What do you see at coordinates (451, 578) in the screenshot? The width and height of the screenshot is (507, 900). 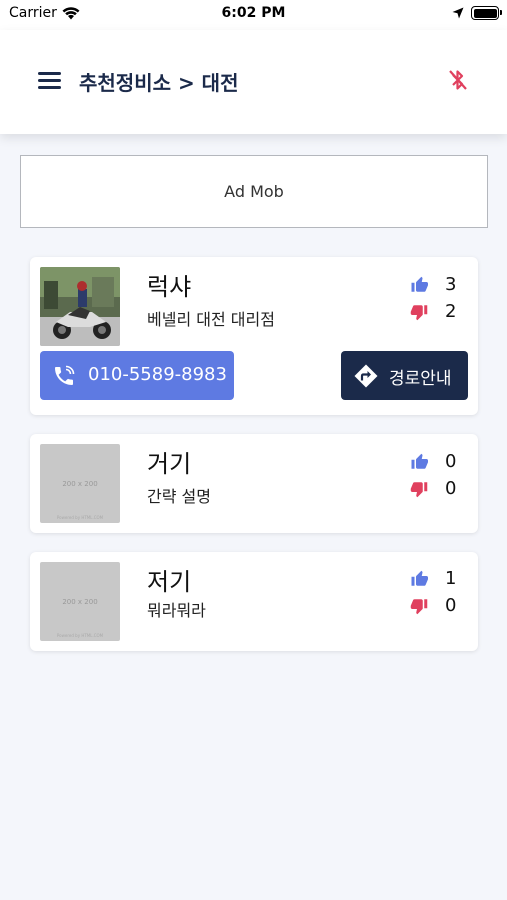 I see `like-count: 1` at bounding box center [451, 578].